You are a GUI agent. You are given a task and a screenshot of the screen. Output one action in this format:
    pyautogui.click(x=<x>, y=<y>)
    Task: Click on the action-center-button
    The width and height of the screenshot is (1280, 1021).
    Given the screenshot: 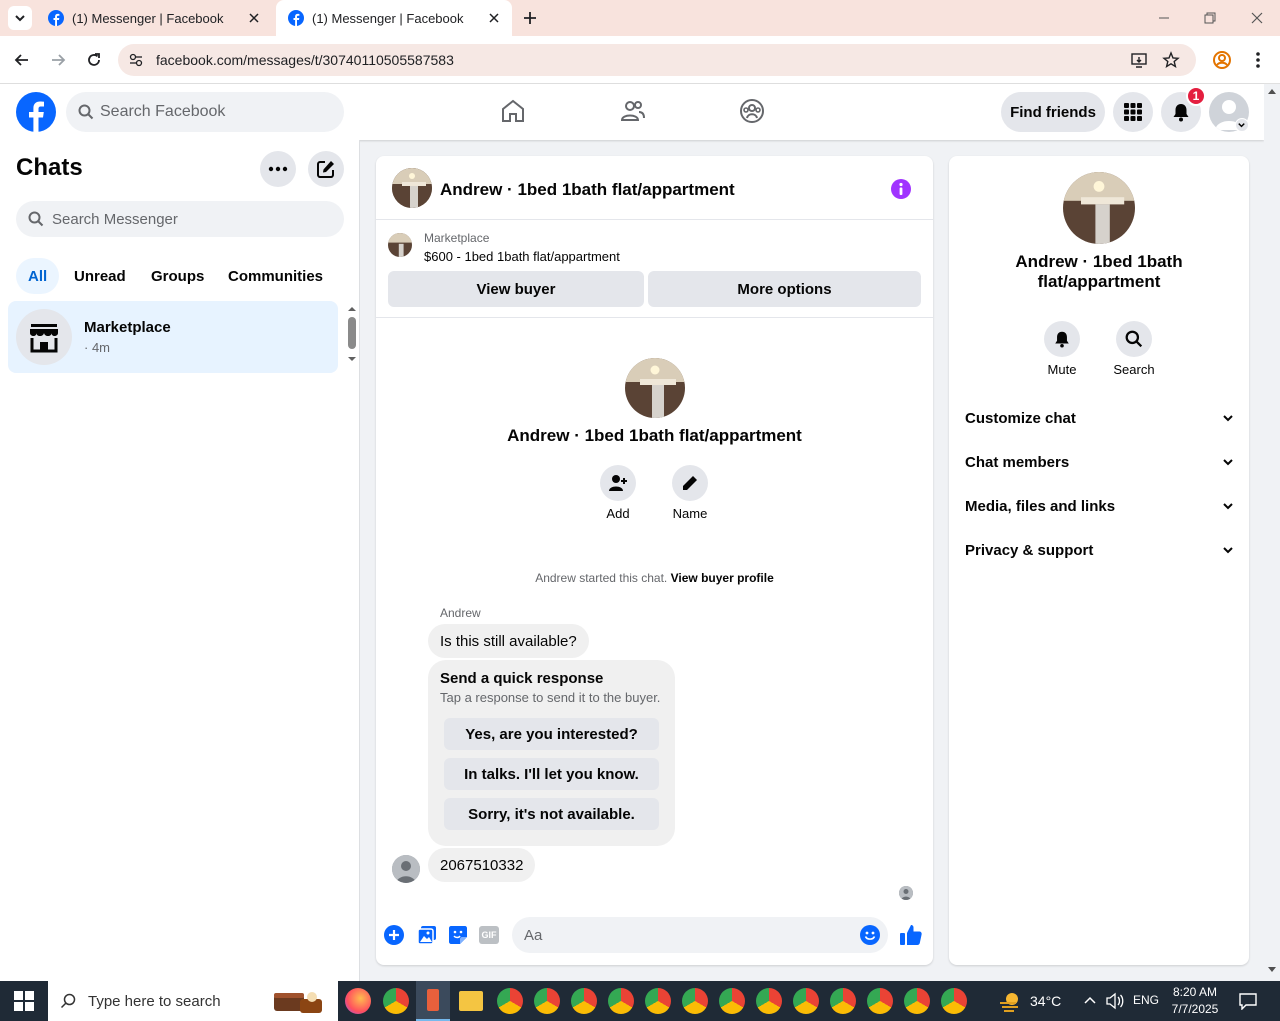 What is the action you would take?
    pyautogui.click(x=1248, y=1001)
    